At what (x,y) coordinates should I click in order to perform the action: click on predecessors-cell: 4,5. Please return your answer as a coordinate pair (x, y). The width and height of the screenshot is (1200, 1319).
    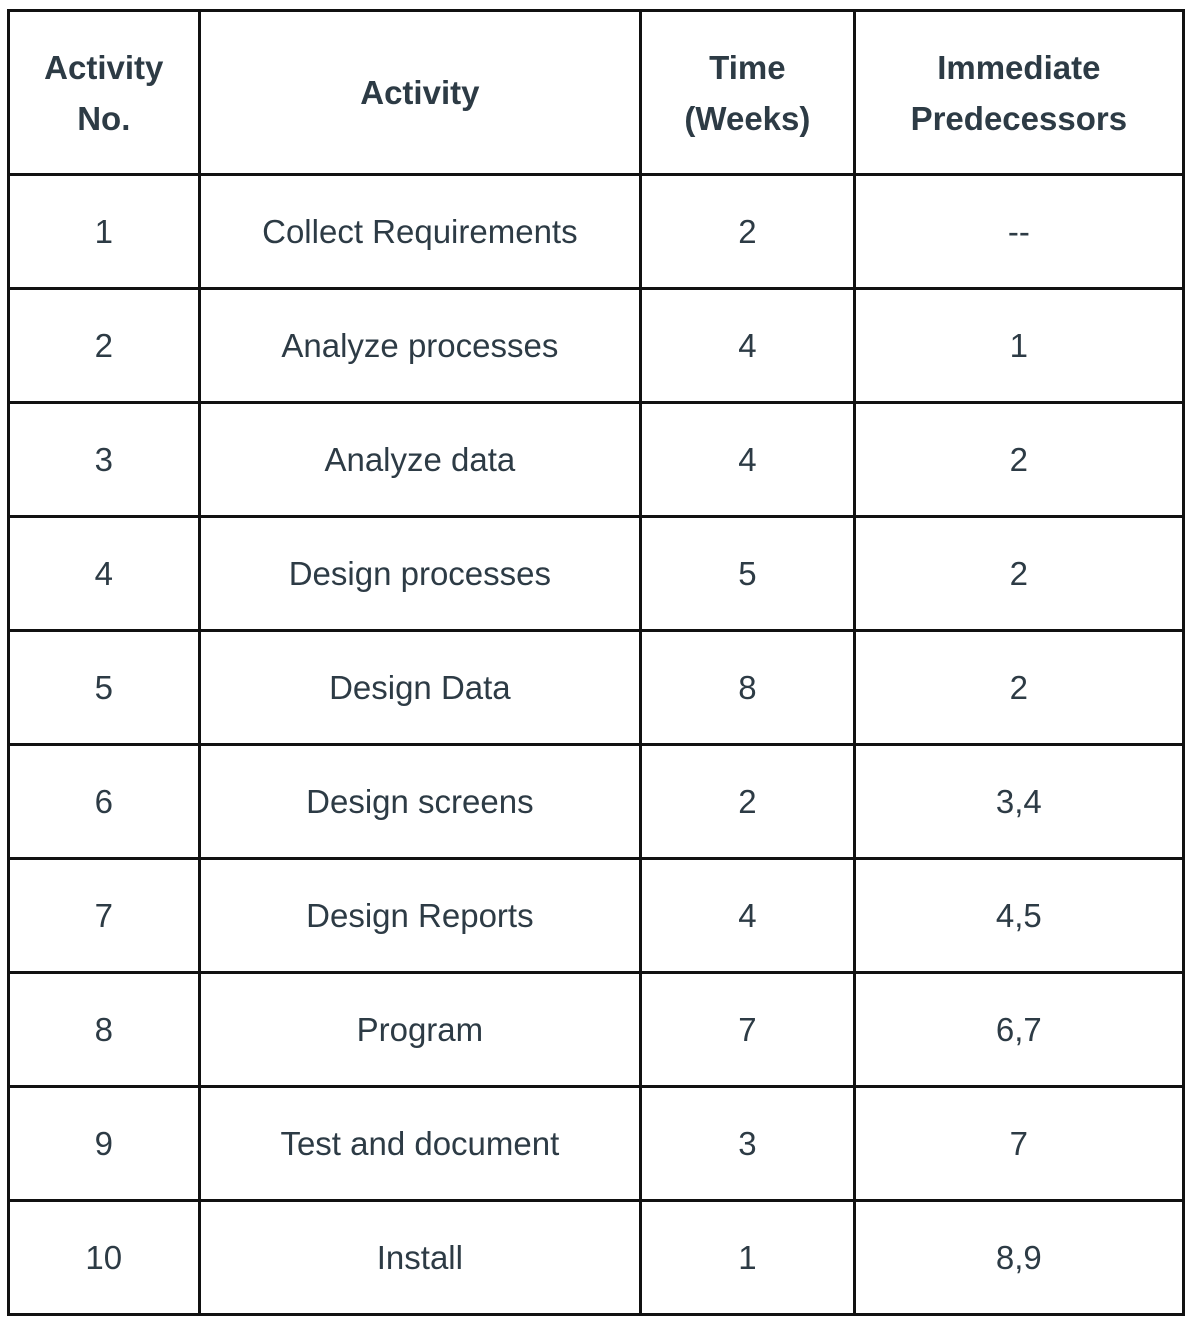
    Looking at the image, I should click on (1019, 915).